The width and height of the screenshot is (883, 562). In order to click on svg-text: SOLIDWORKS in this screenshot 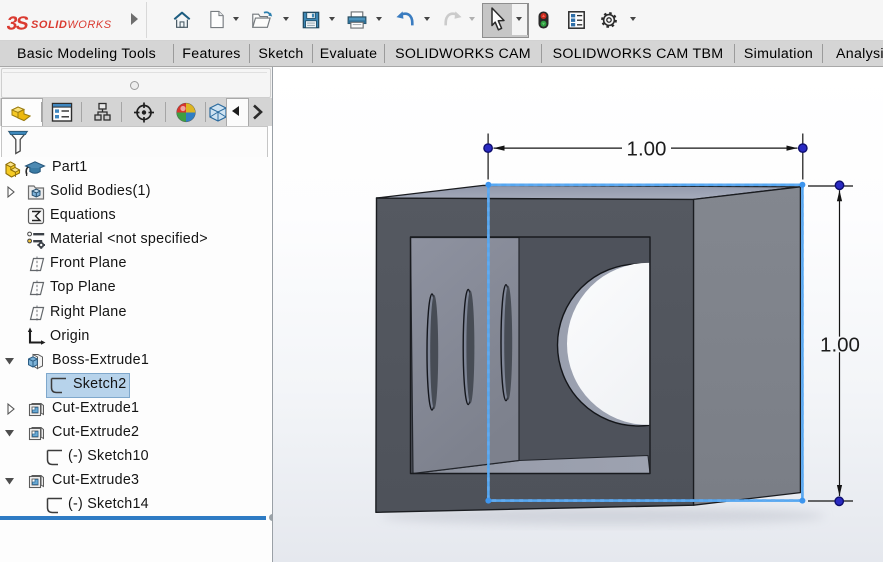, I will do `click(71, 25)`.